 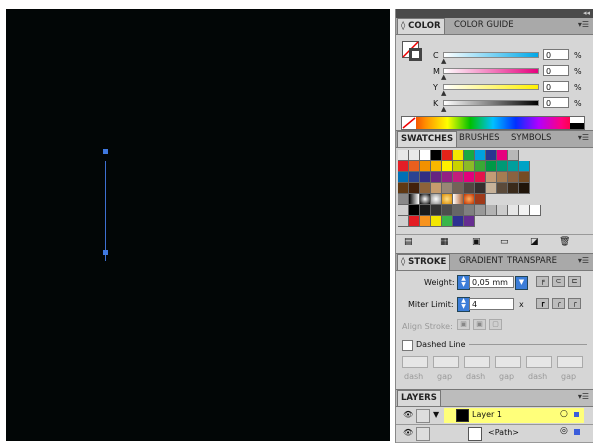 What do you see at coordinates (491, 103) in the screenshot?
I see `black-slider` at bounding box center [491, 103].